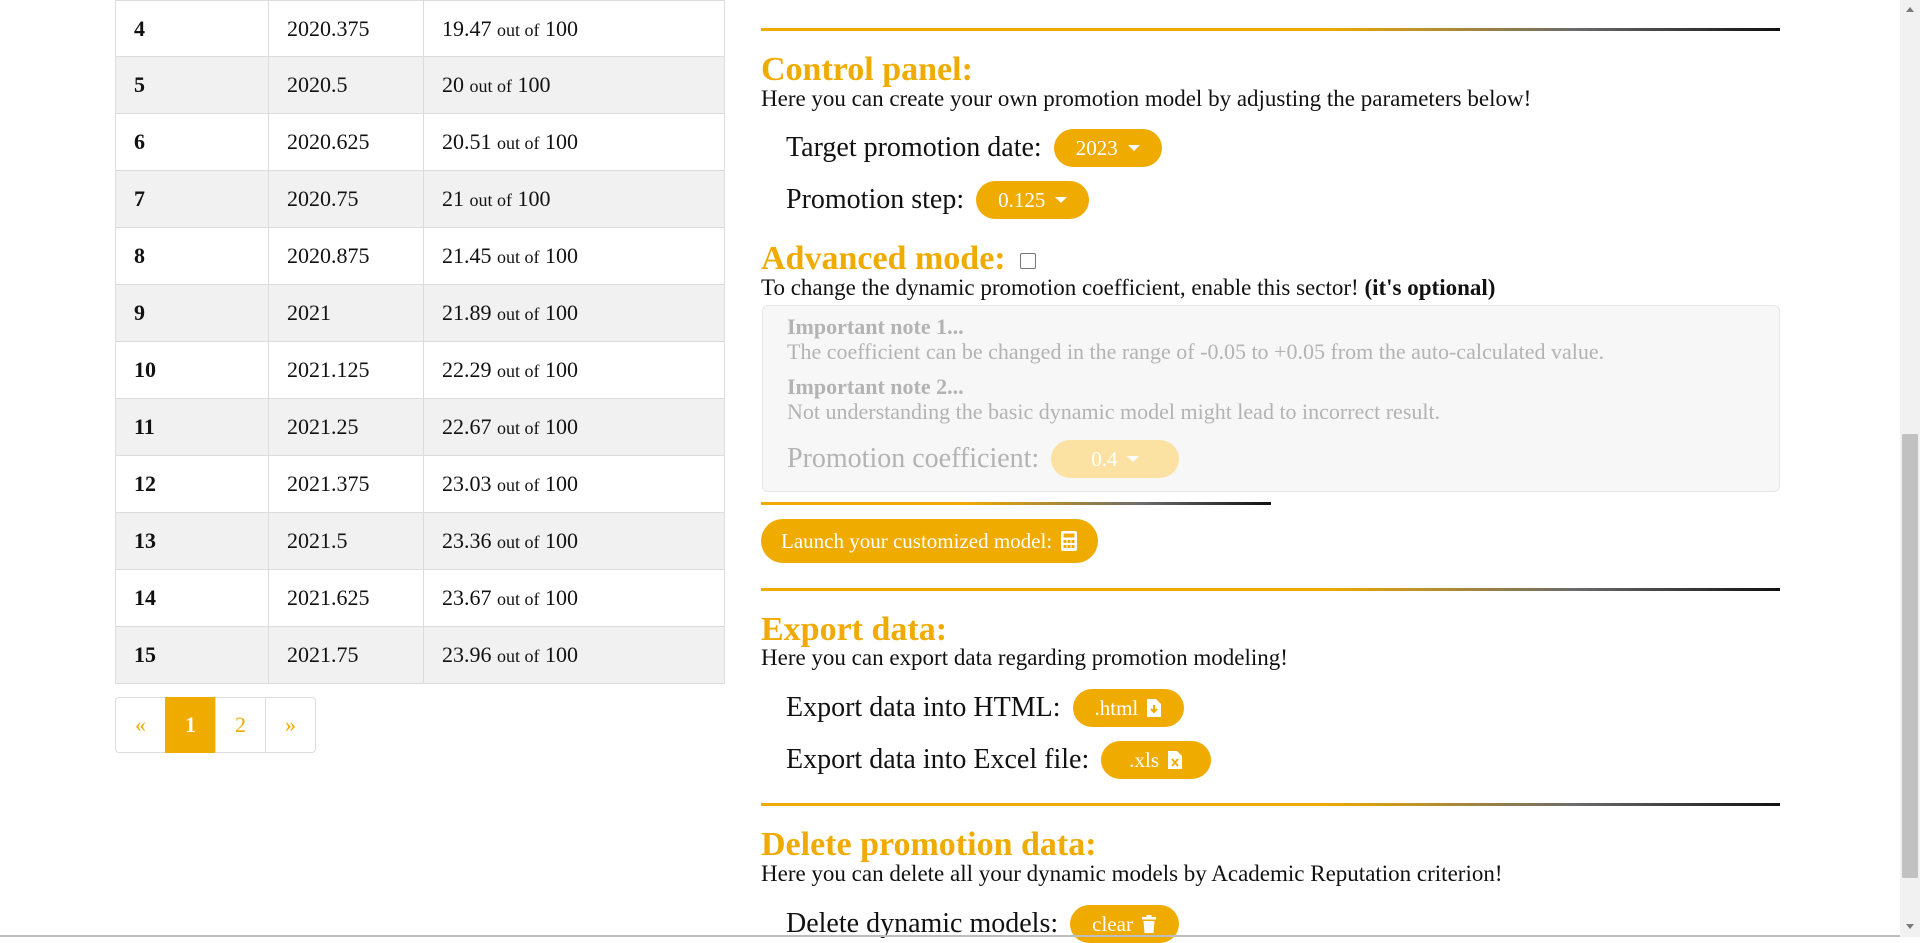 This screenshot has height=943, width=1920. Describe the element at coordinates (1116, 707) in the screenshot. I see `export-html-button-label: .html` at that location.